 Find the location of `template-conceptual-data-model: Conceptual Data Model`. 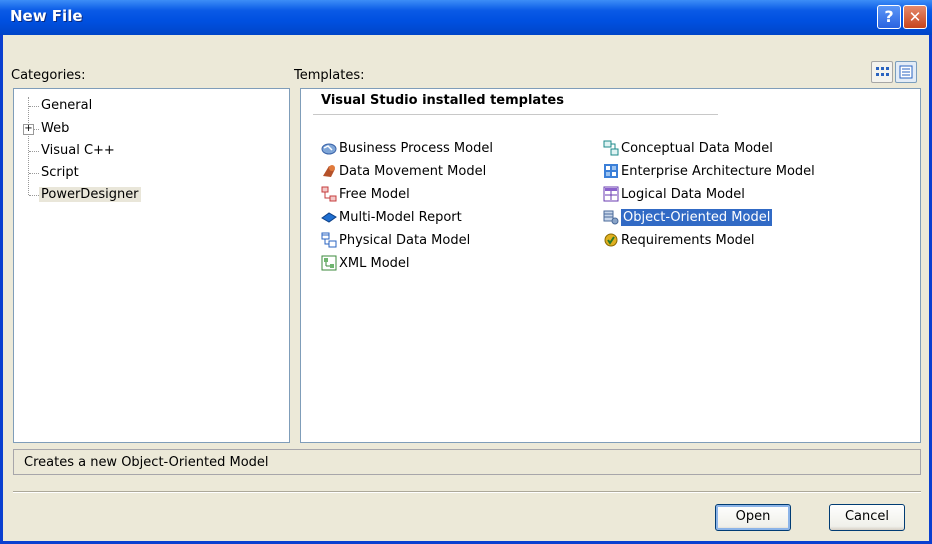

template-conceptual-data-model: Conceptual Data Model is located at coordinates (688, 148).